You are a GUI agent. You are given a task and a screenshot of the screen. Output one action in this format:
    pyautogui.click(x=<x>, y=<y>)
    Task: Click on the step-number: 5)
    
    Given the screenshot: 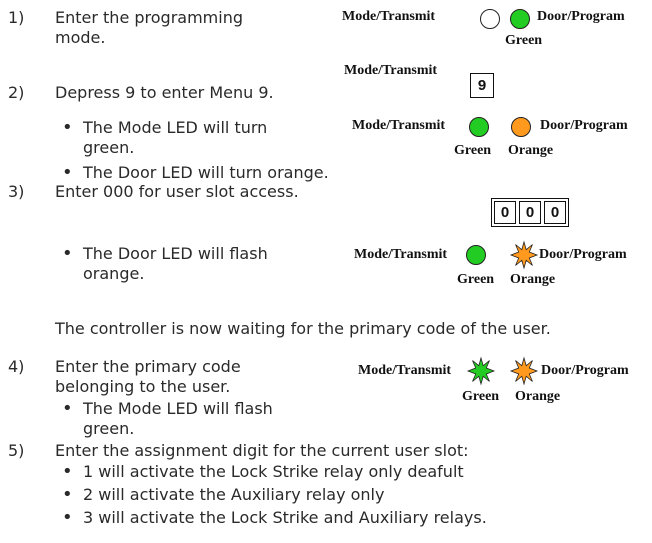 What is the action you would take?
    pyautogui.click(x=16, y=450)
    